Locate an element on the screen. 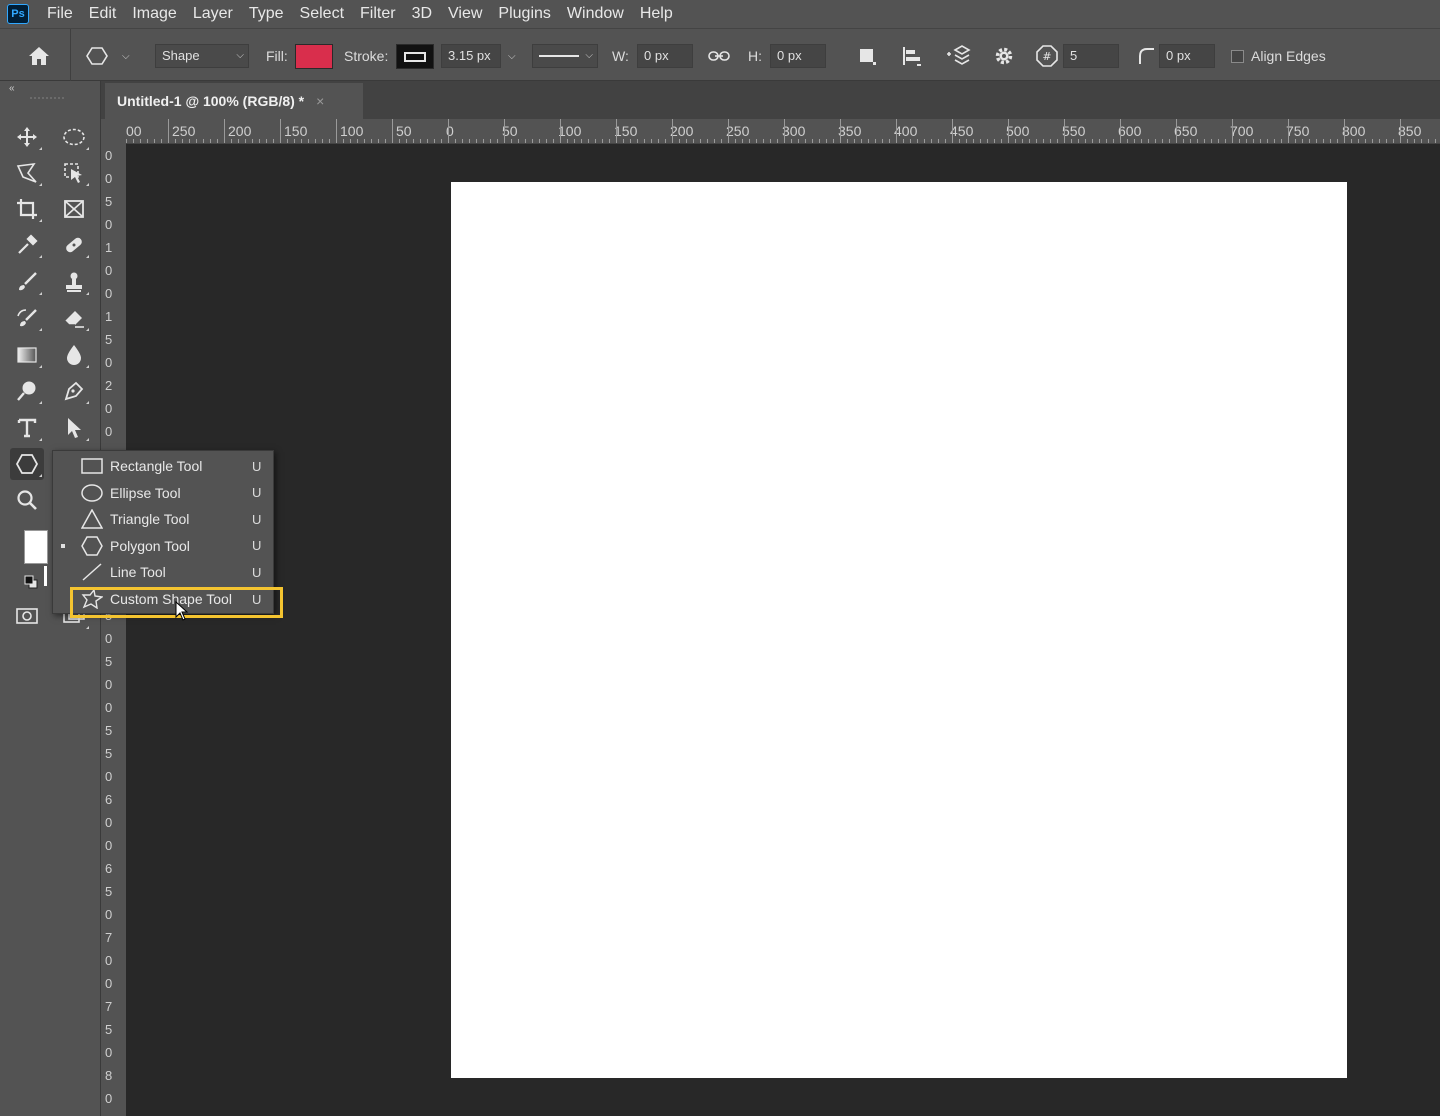  default-colors-icon is located at coordinates (31, 582).